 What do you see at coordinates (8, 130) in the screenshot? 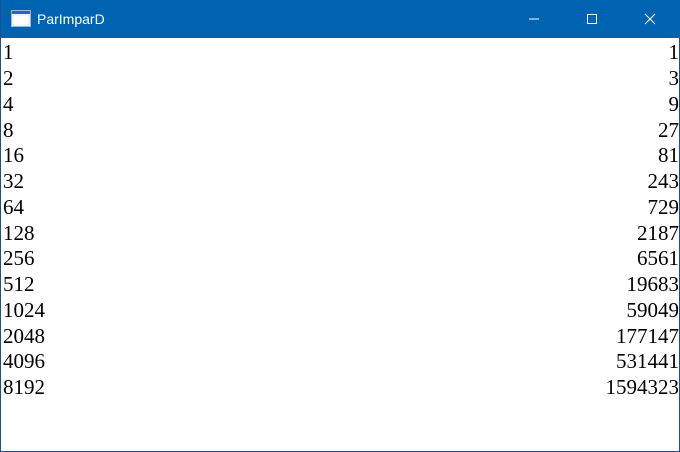
I see `power-of-two-value: 8` at bounding box center [8, 130].